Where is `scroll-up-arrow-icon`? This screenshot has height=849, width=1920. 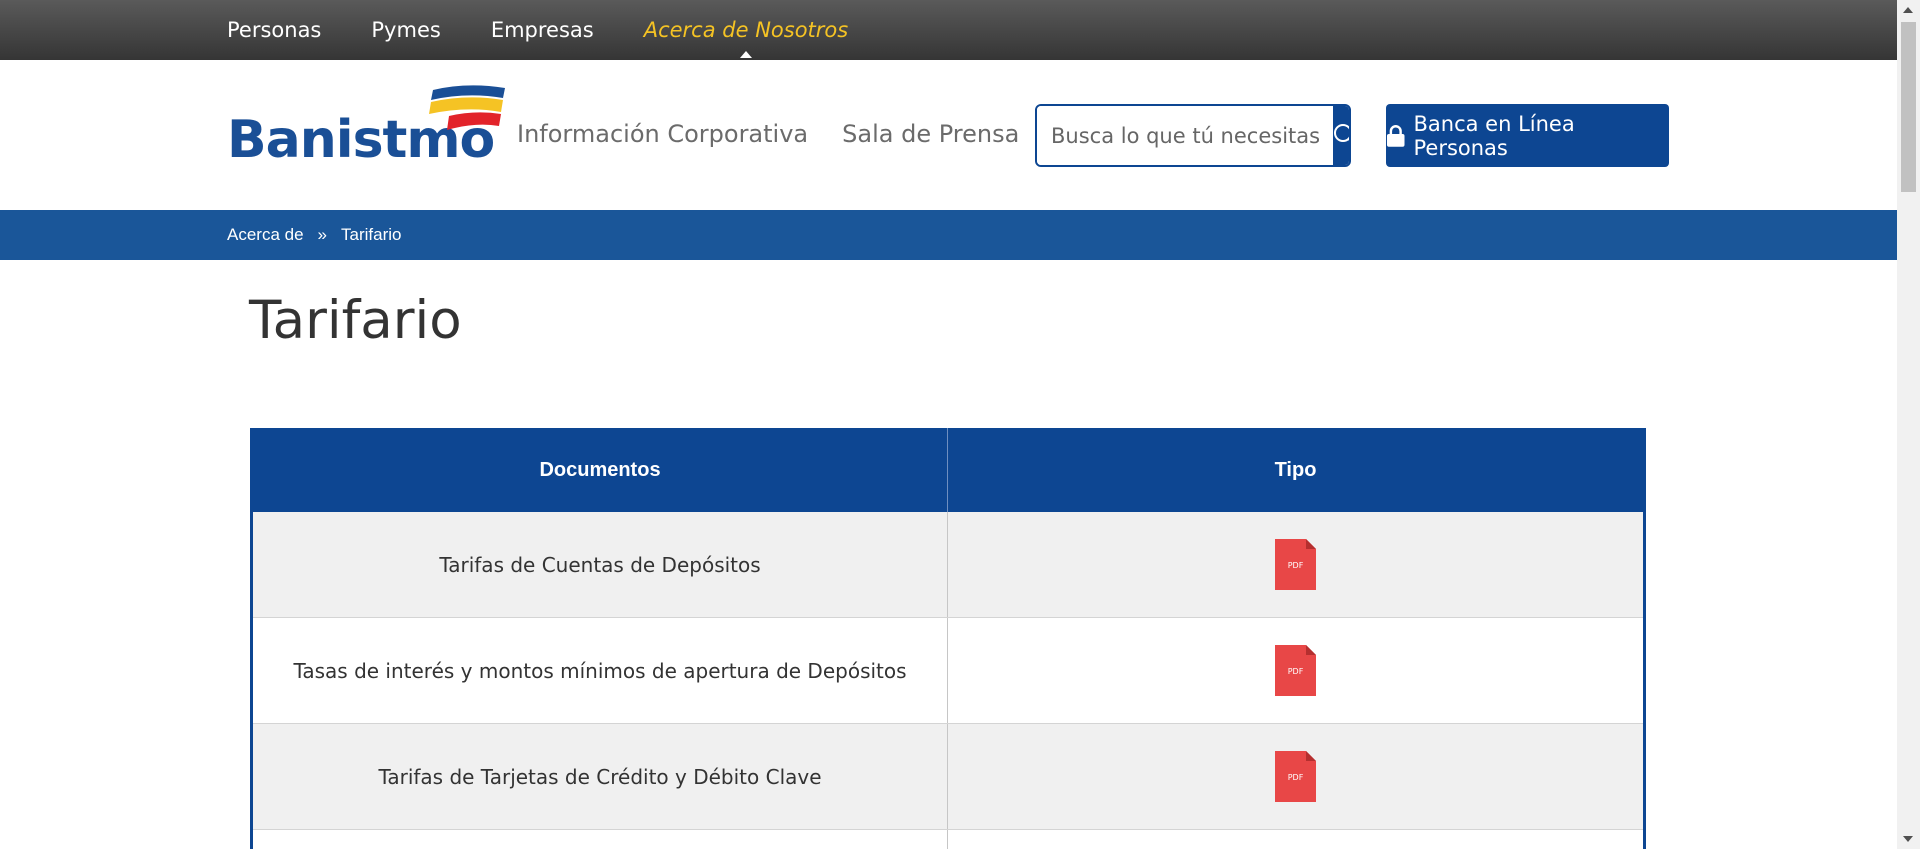
scroll-up-arrow-icon is located at coordinates (1908, 10).